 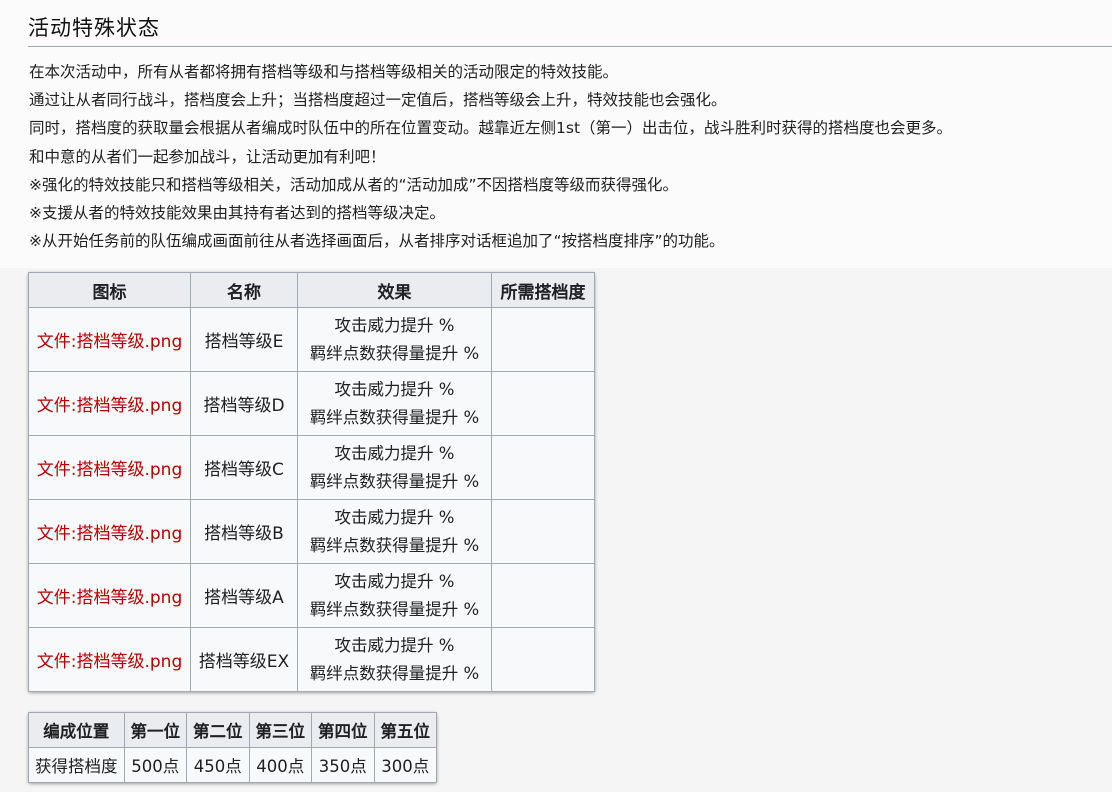 I want to click on heading-divider, so click(x=570, y=46).